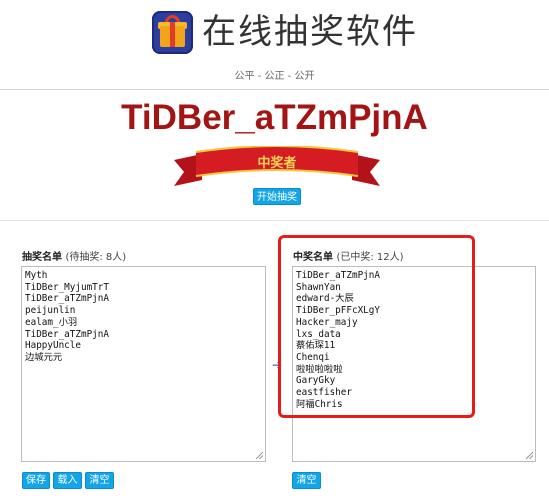 This screenshot has width=549, height=500. Describe the element at coordinates (44, 357) in the screenshot. I see `list-item: 边城元元` at that location.